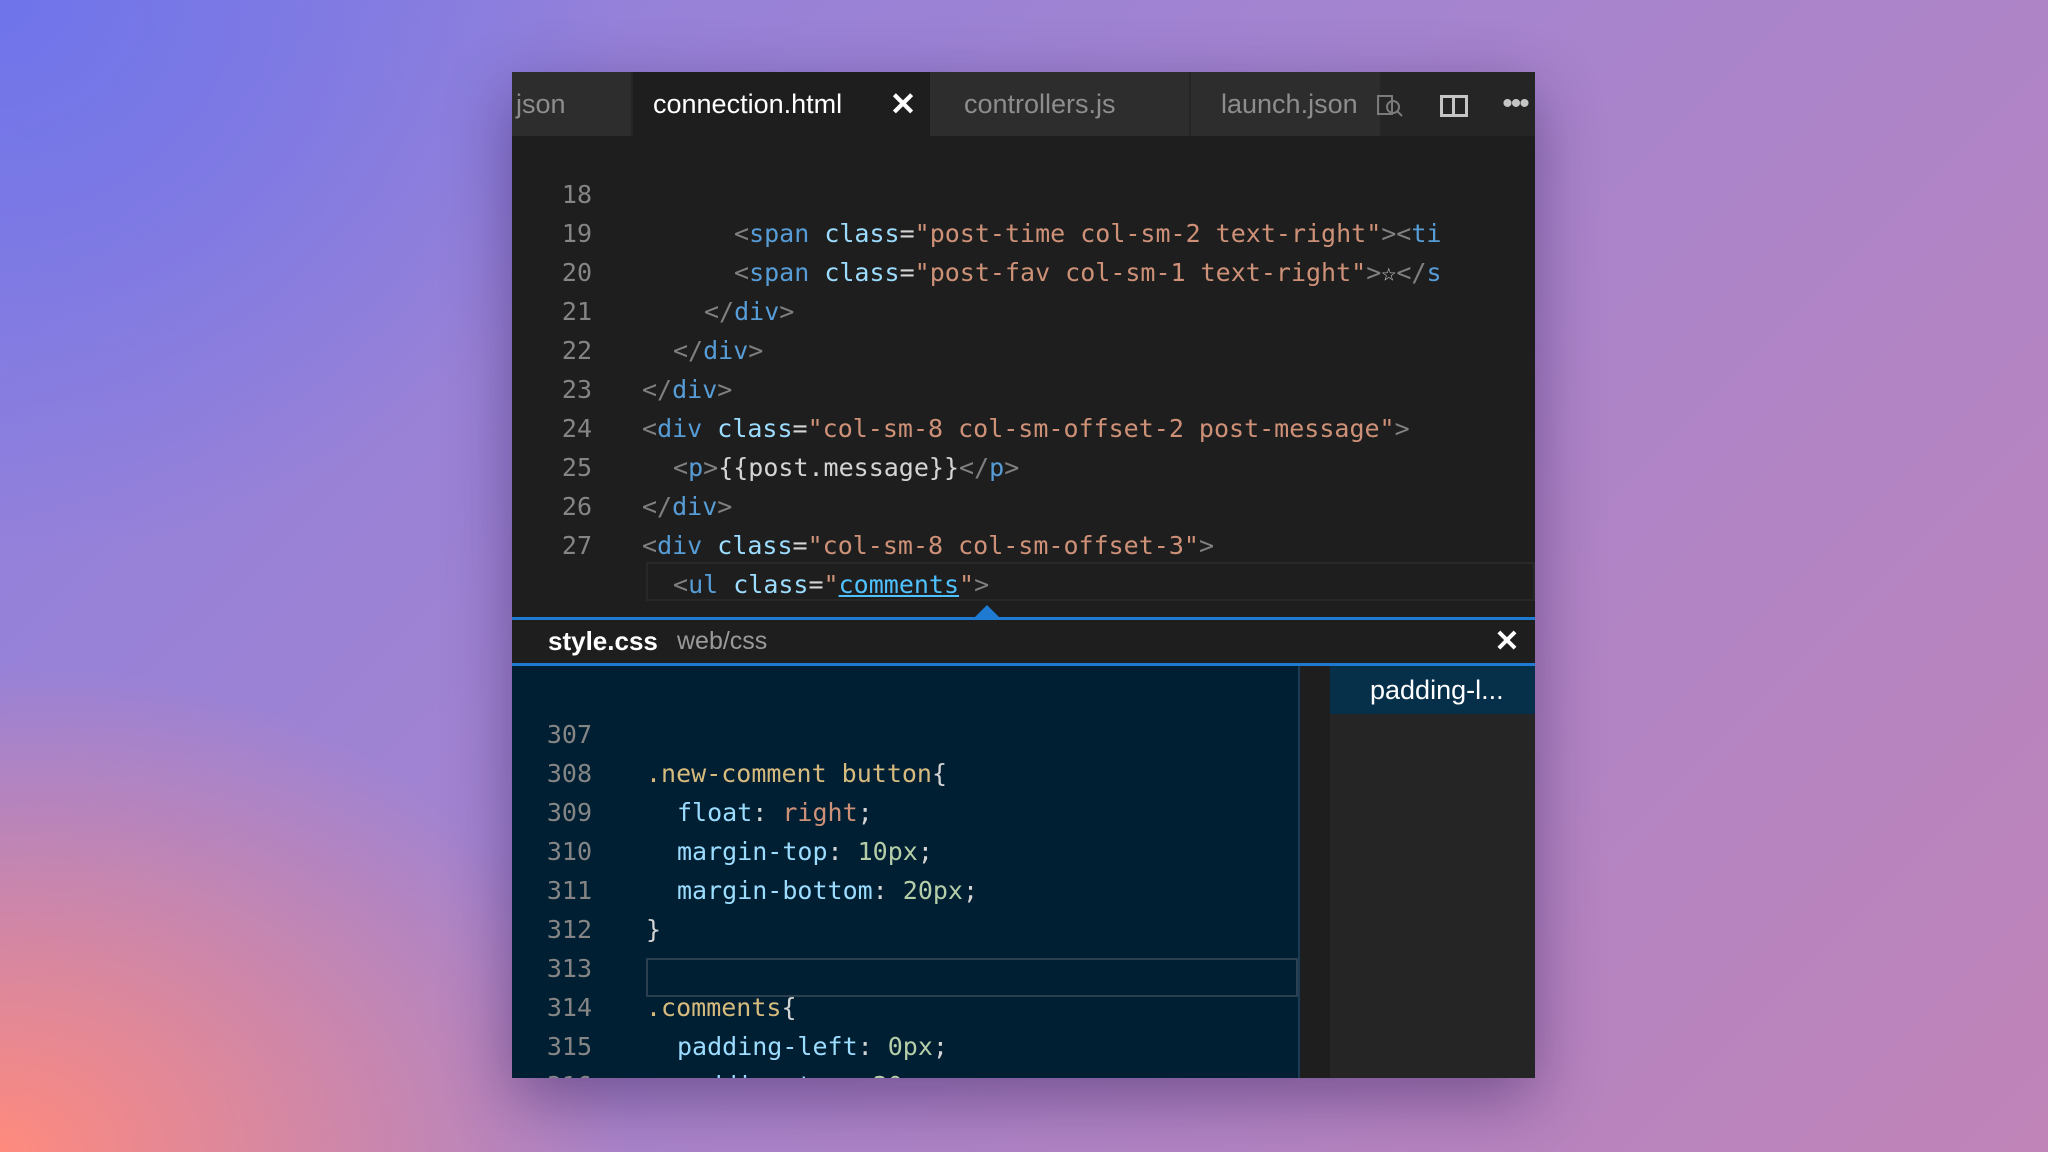  What do you see at coordinates (1040, 104) in the screenshot?
I see `tab-label: controllers.js` at bounding box center [1040, 104].